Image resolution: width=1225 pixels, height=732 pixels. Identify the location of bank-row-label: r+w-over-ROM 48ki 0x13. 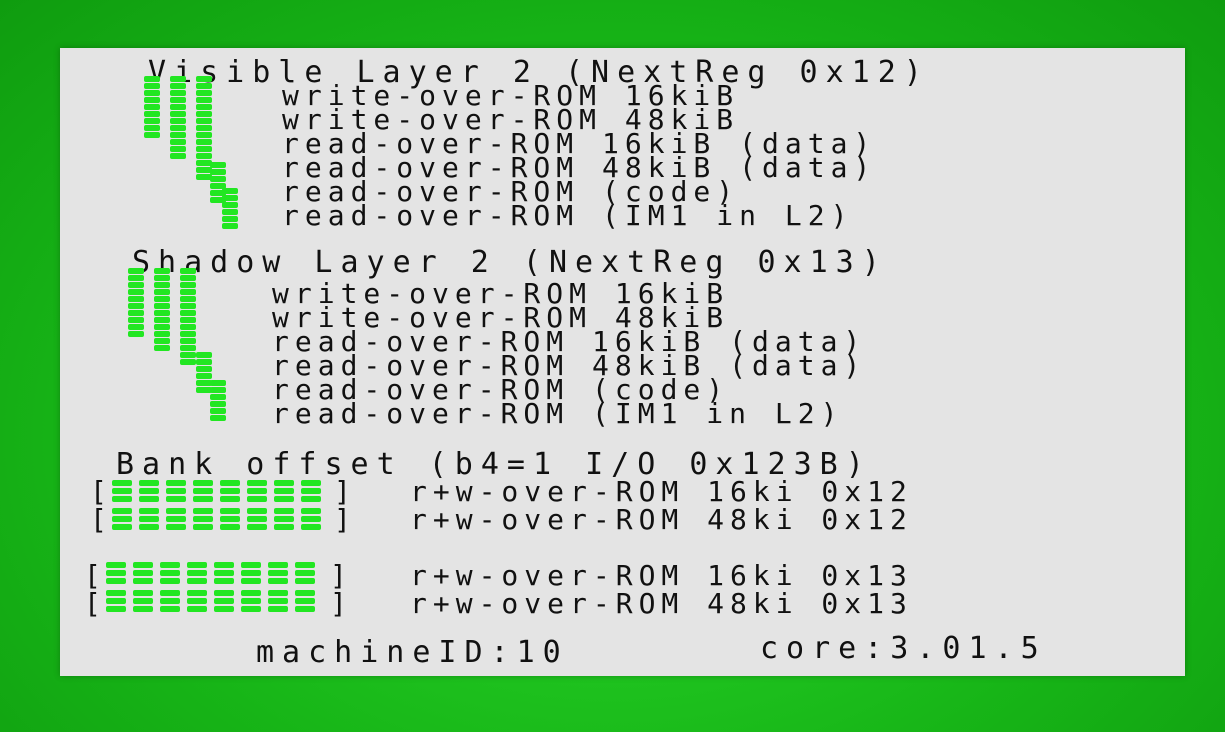
(661, 603).